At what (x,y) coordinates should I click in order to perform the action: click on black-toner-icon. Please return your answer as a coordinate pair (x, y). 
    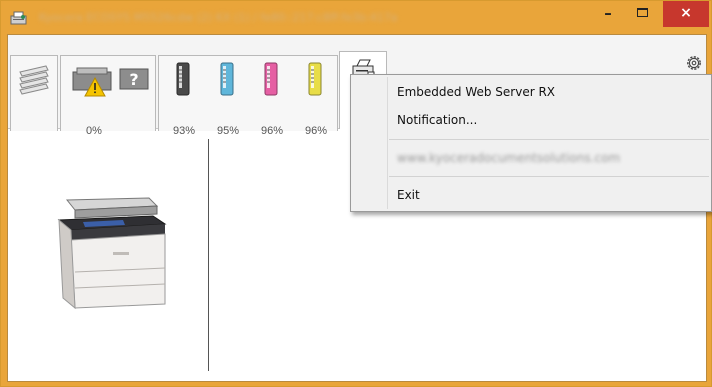
    Looking at the image, I should click on (183, 79).